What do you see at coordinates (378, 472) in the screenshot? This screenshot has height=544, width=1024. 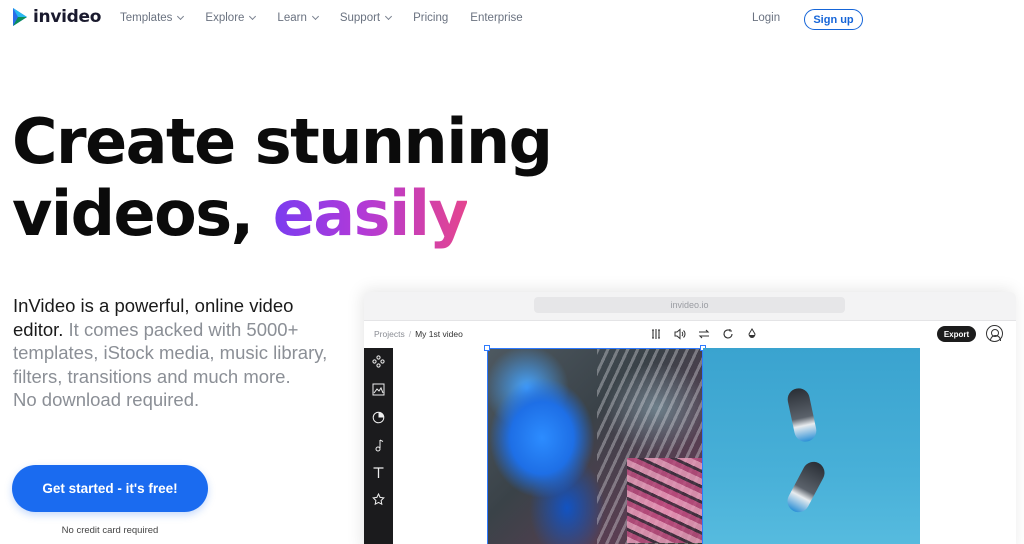 I see `text-icon` at bounding box center [378, 472].